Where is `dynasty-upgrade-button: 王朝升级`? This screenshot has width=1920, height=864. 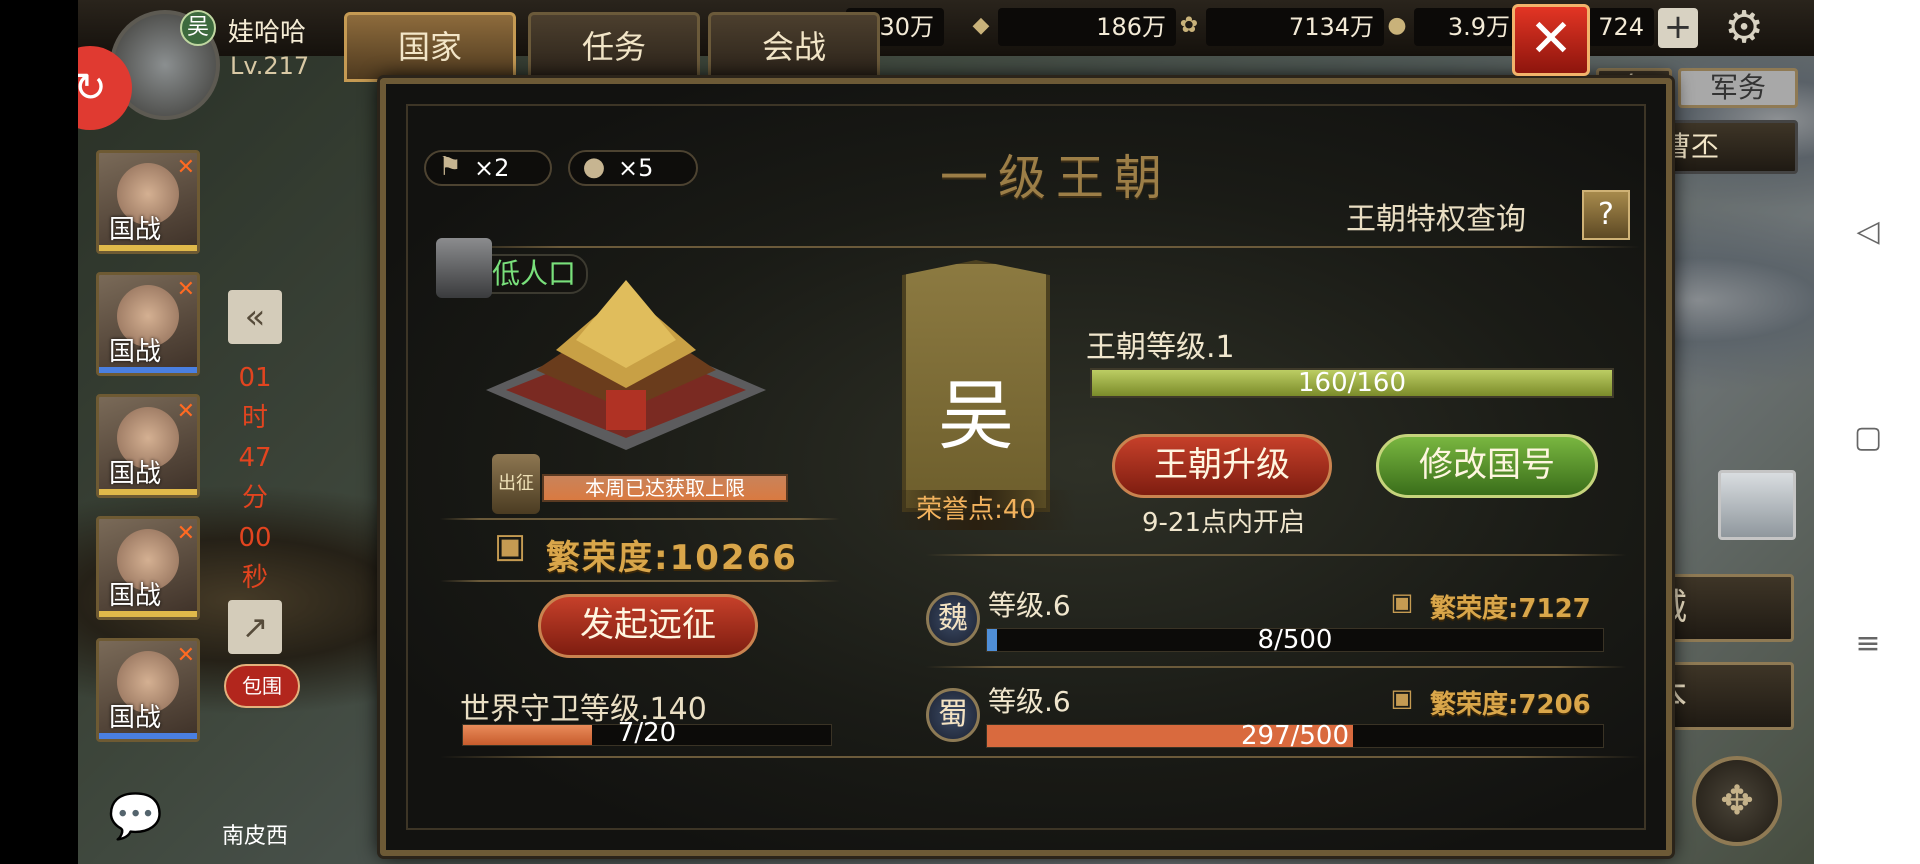 dynasty-upgrade-button: 王朝升级 is located at coordinates (1222, 466).